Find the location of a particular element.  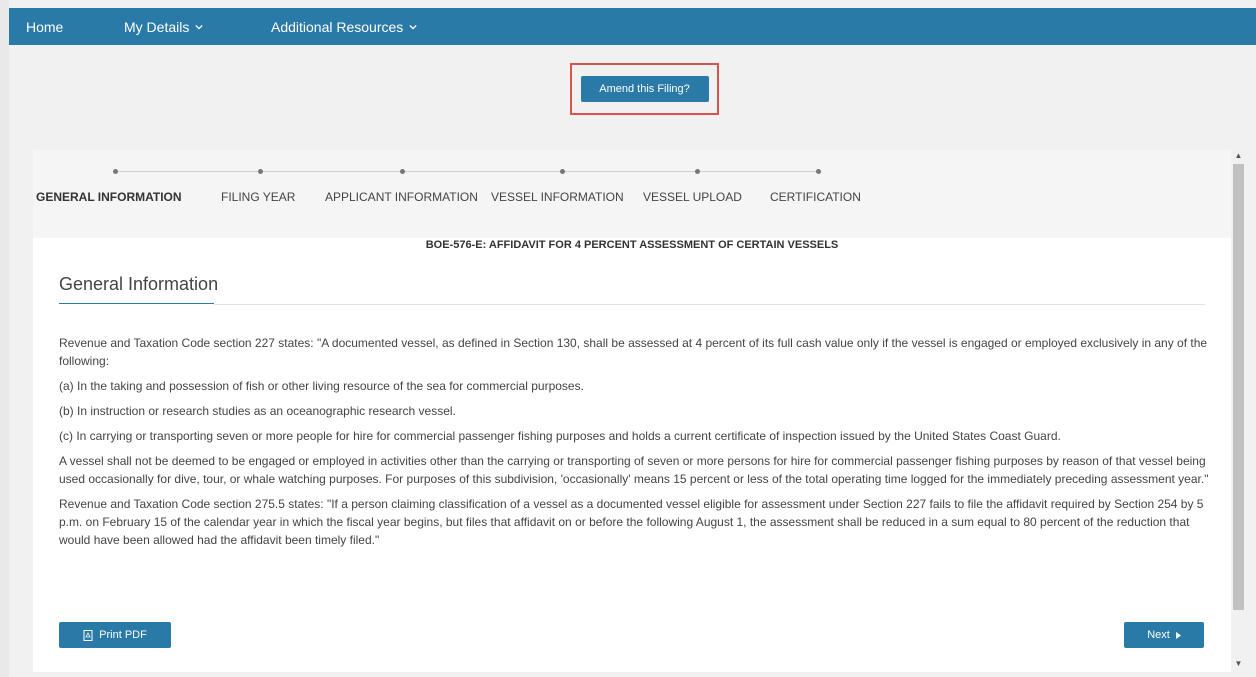

pdf-icon is located at coordinates (88, 635).